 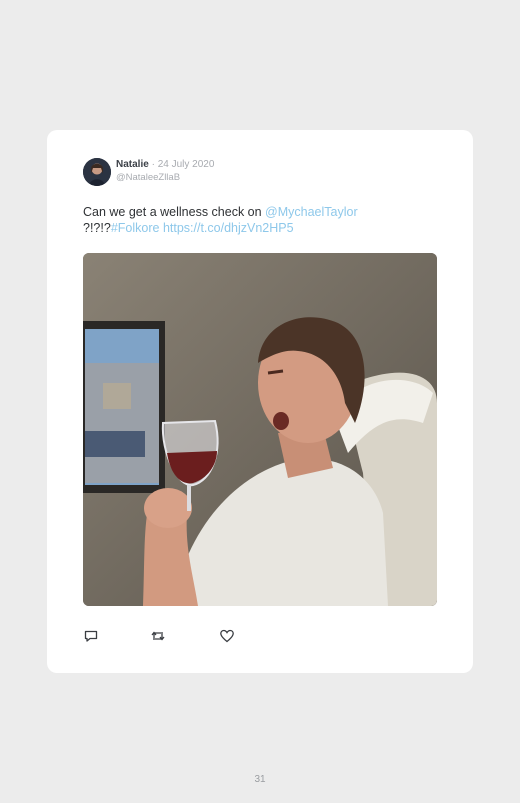 I want to click on page-number: 31, so click(x=260, y=779).